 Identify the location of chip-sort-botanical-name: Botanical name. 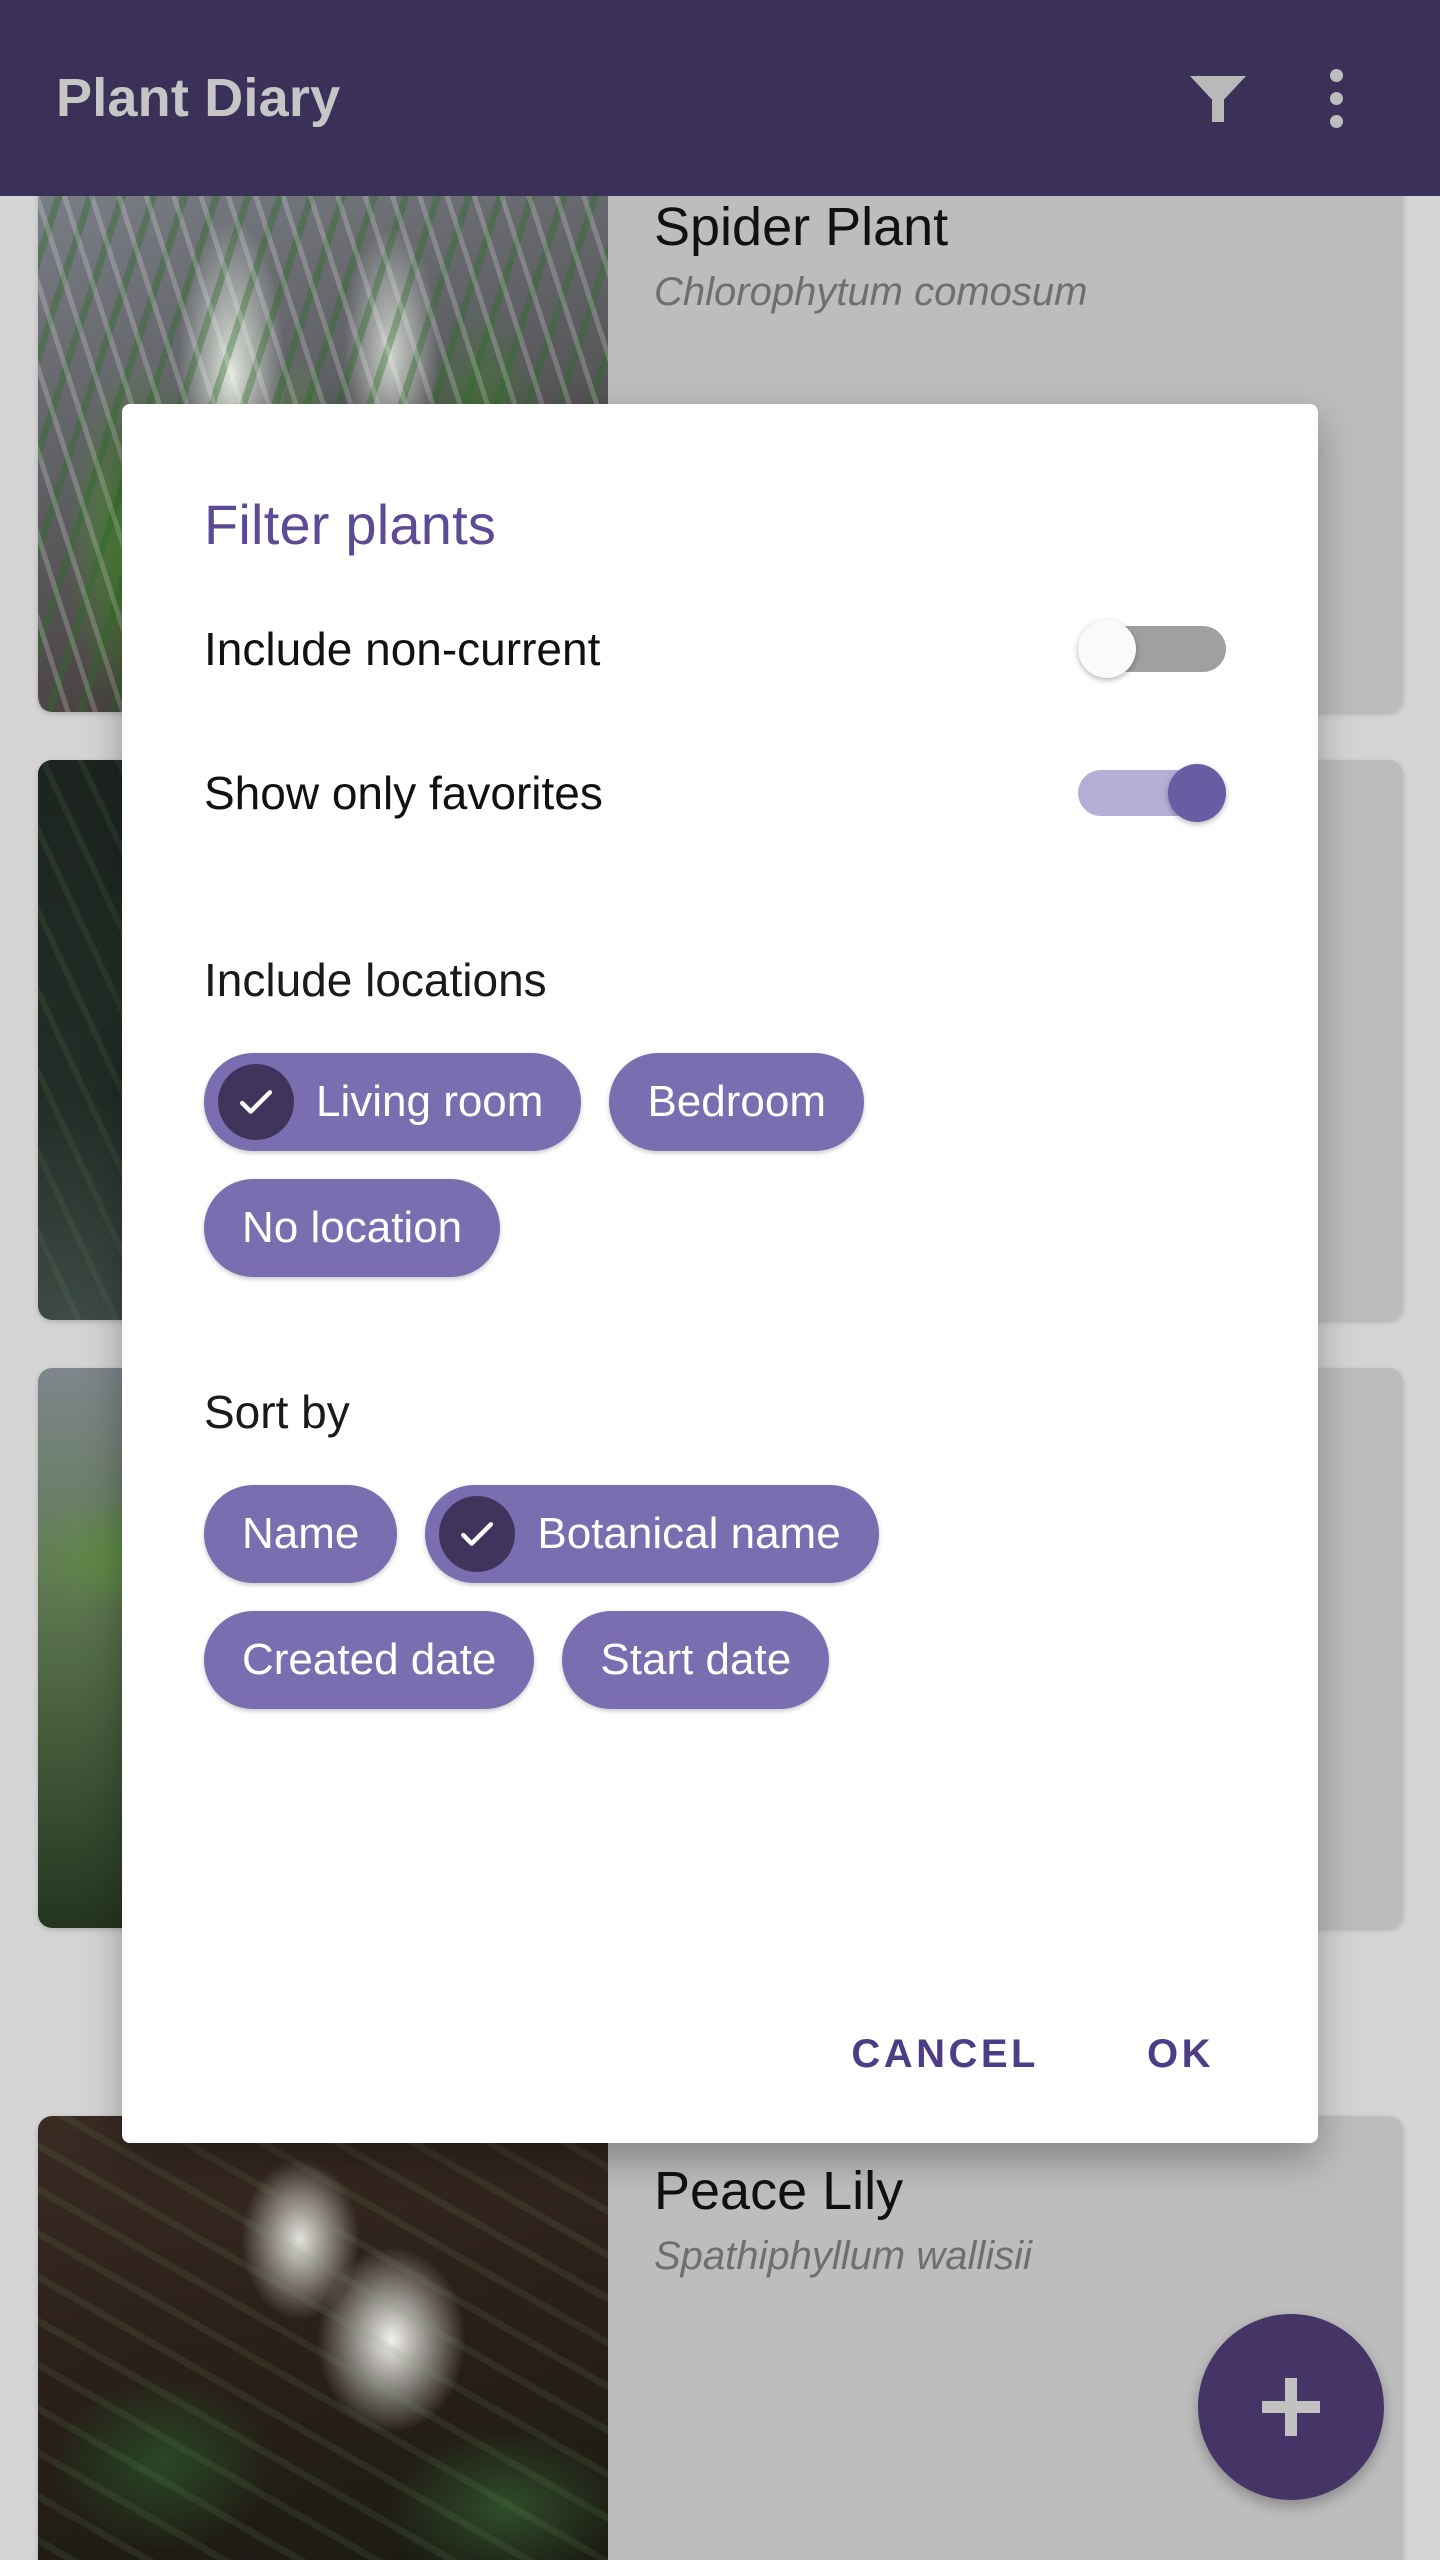
(652, 1534).